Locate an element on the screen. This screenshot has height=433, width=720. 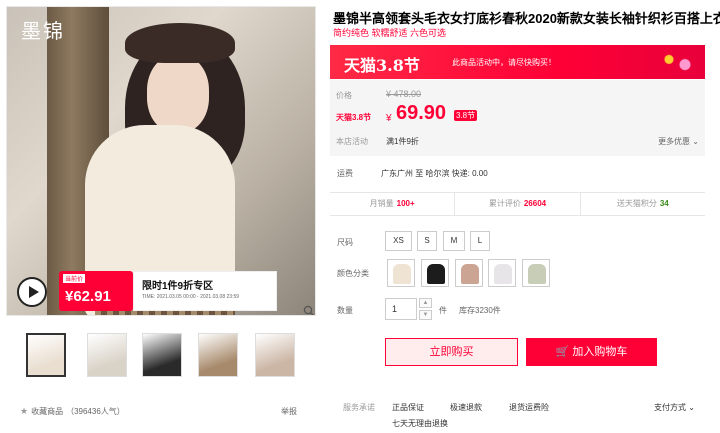
size-option-l: L is located at coordinates (480, 241).